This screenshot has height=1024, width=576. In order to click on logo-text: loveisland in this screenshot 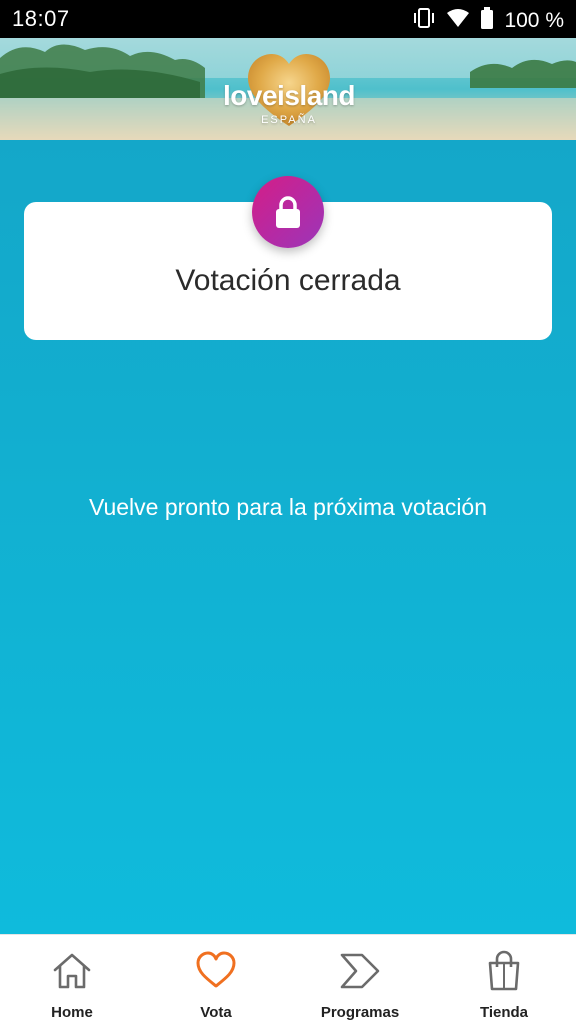, I will do `click(289, 95)`.